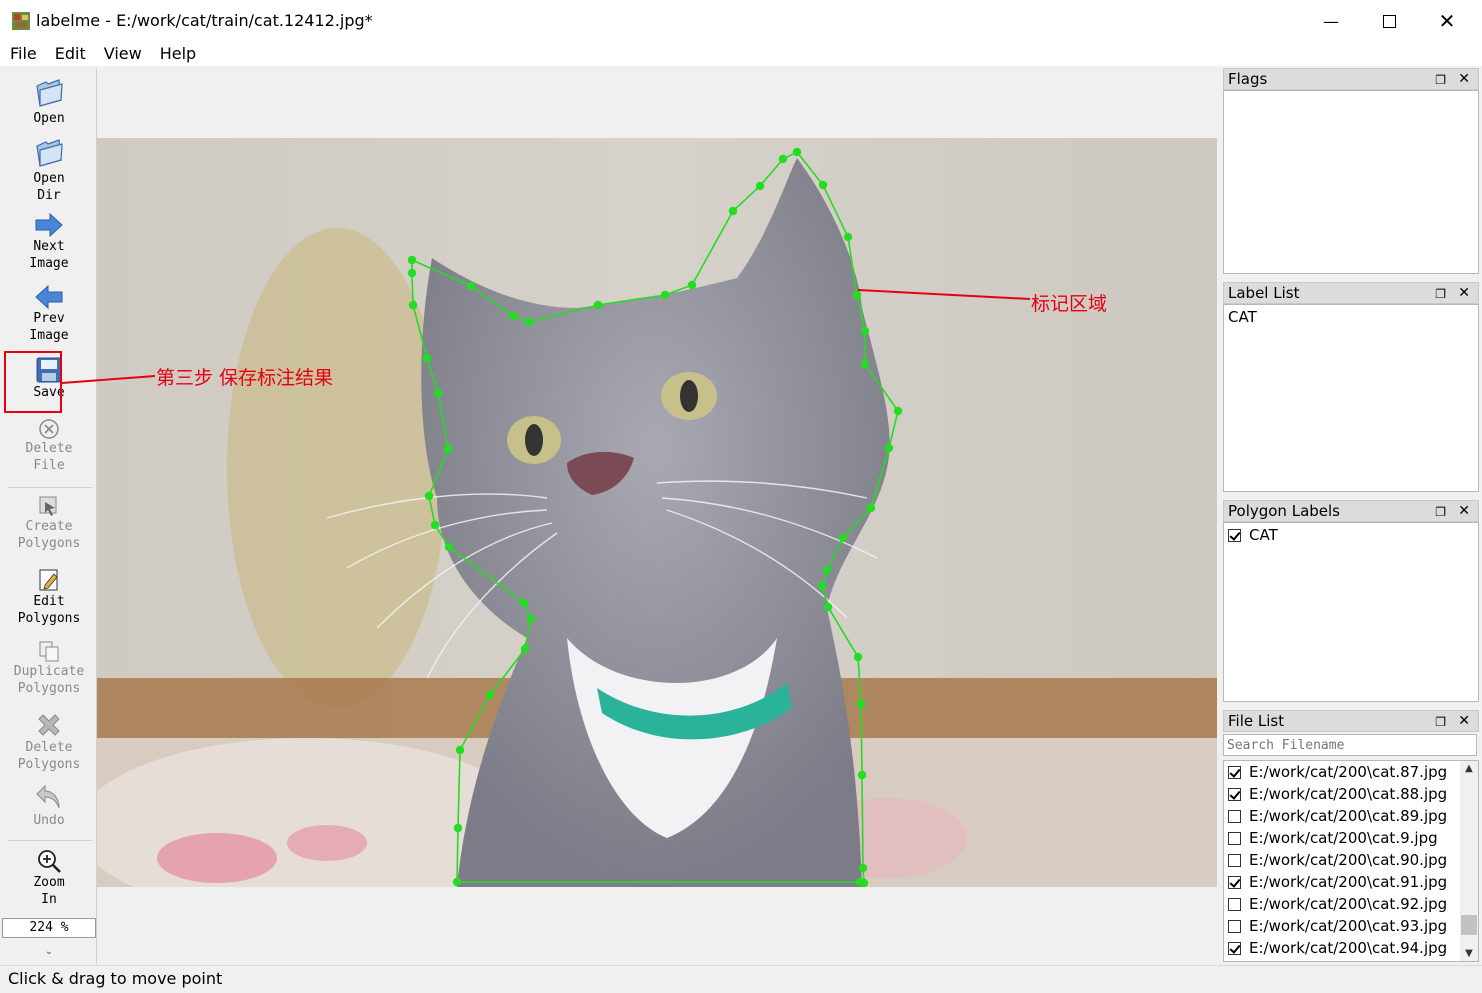 This screenshot has height=993, width=1482. Describe the element at coordinates (49, 742) in the screenshot. I see `delete-polygons-button: Delete Polygons` at that location.